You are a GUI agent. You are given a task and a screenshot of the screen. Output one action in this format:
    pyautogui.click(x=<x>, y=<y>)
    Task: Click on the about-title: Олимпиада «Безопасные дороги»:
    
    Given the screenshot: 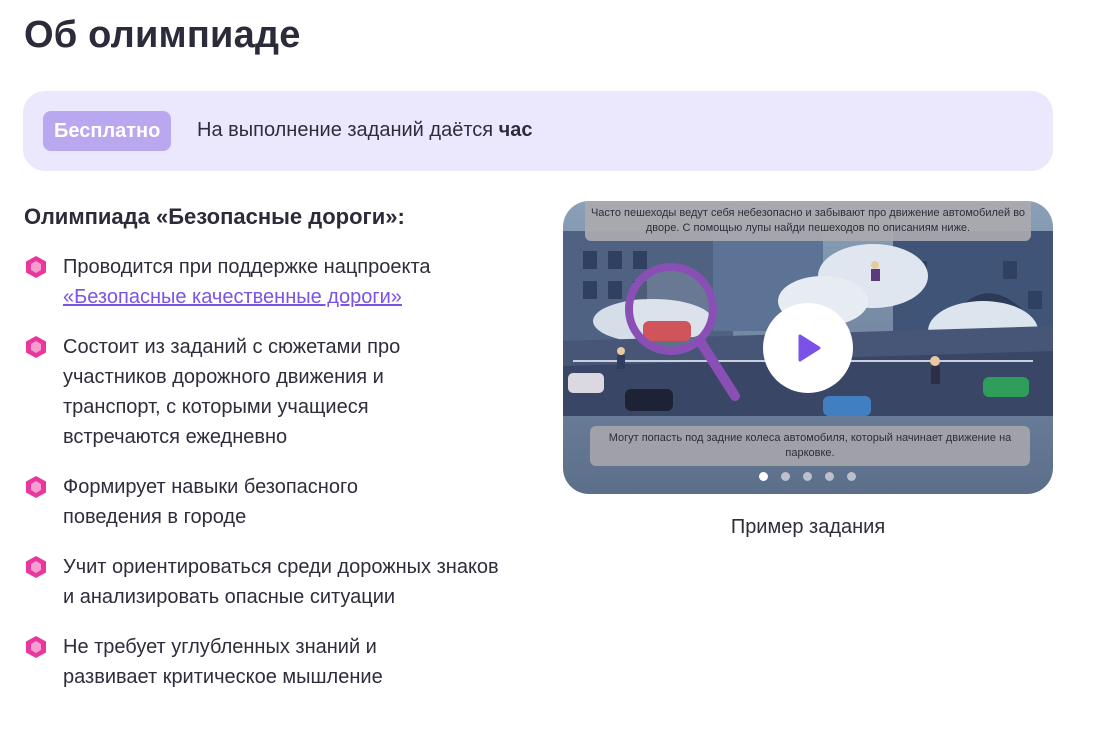 What is the action you would take?
    pyautogui.click(x=214, y=216)
    